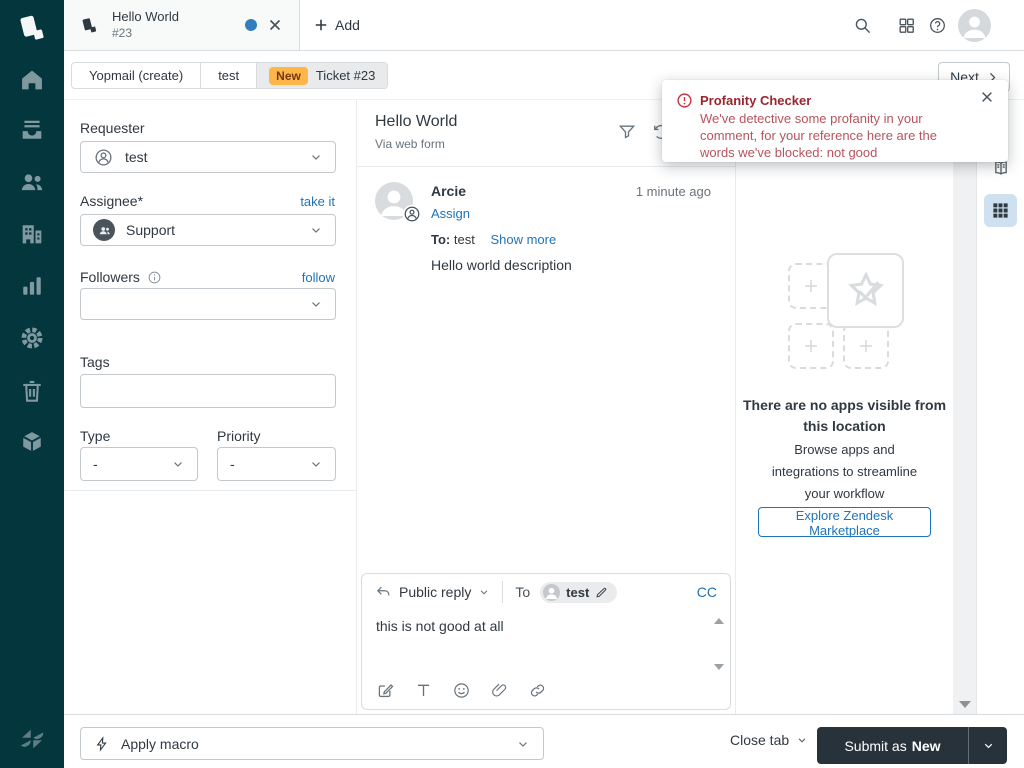 Image resolution: width=1024 pixels, height=768 pixels. Describe the element at coordinates (627, 132) in the screenshot. I see `filter-conversation-icon` at that location.